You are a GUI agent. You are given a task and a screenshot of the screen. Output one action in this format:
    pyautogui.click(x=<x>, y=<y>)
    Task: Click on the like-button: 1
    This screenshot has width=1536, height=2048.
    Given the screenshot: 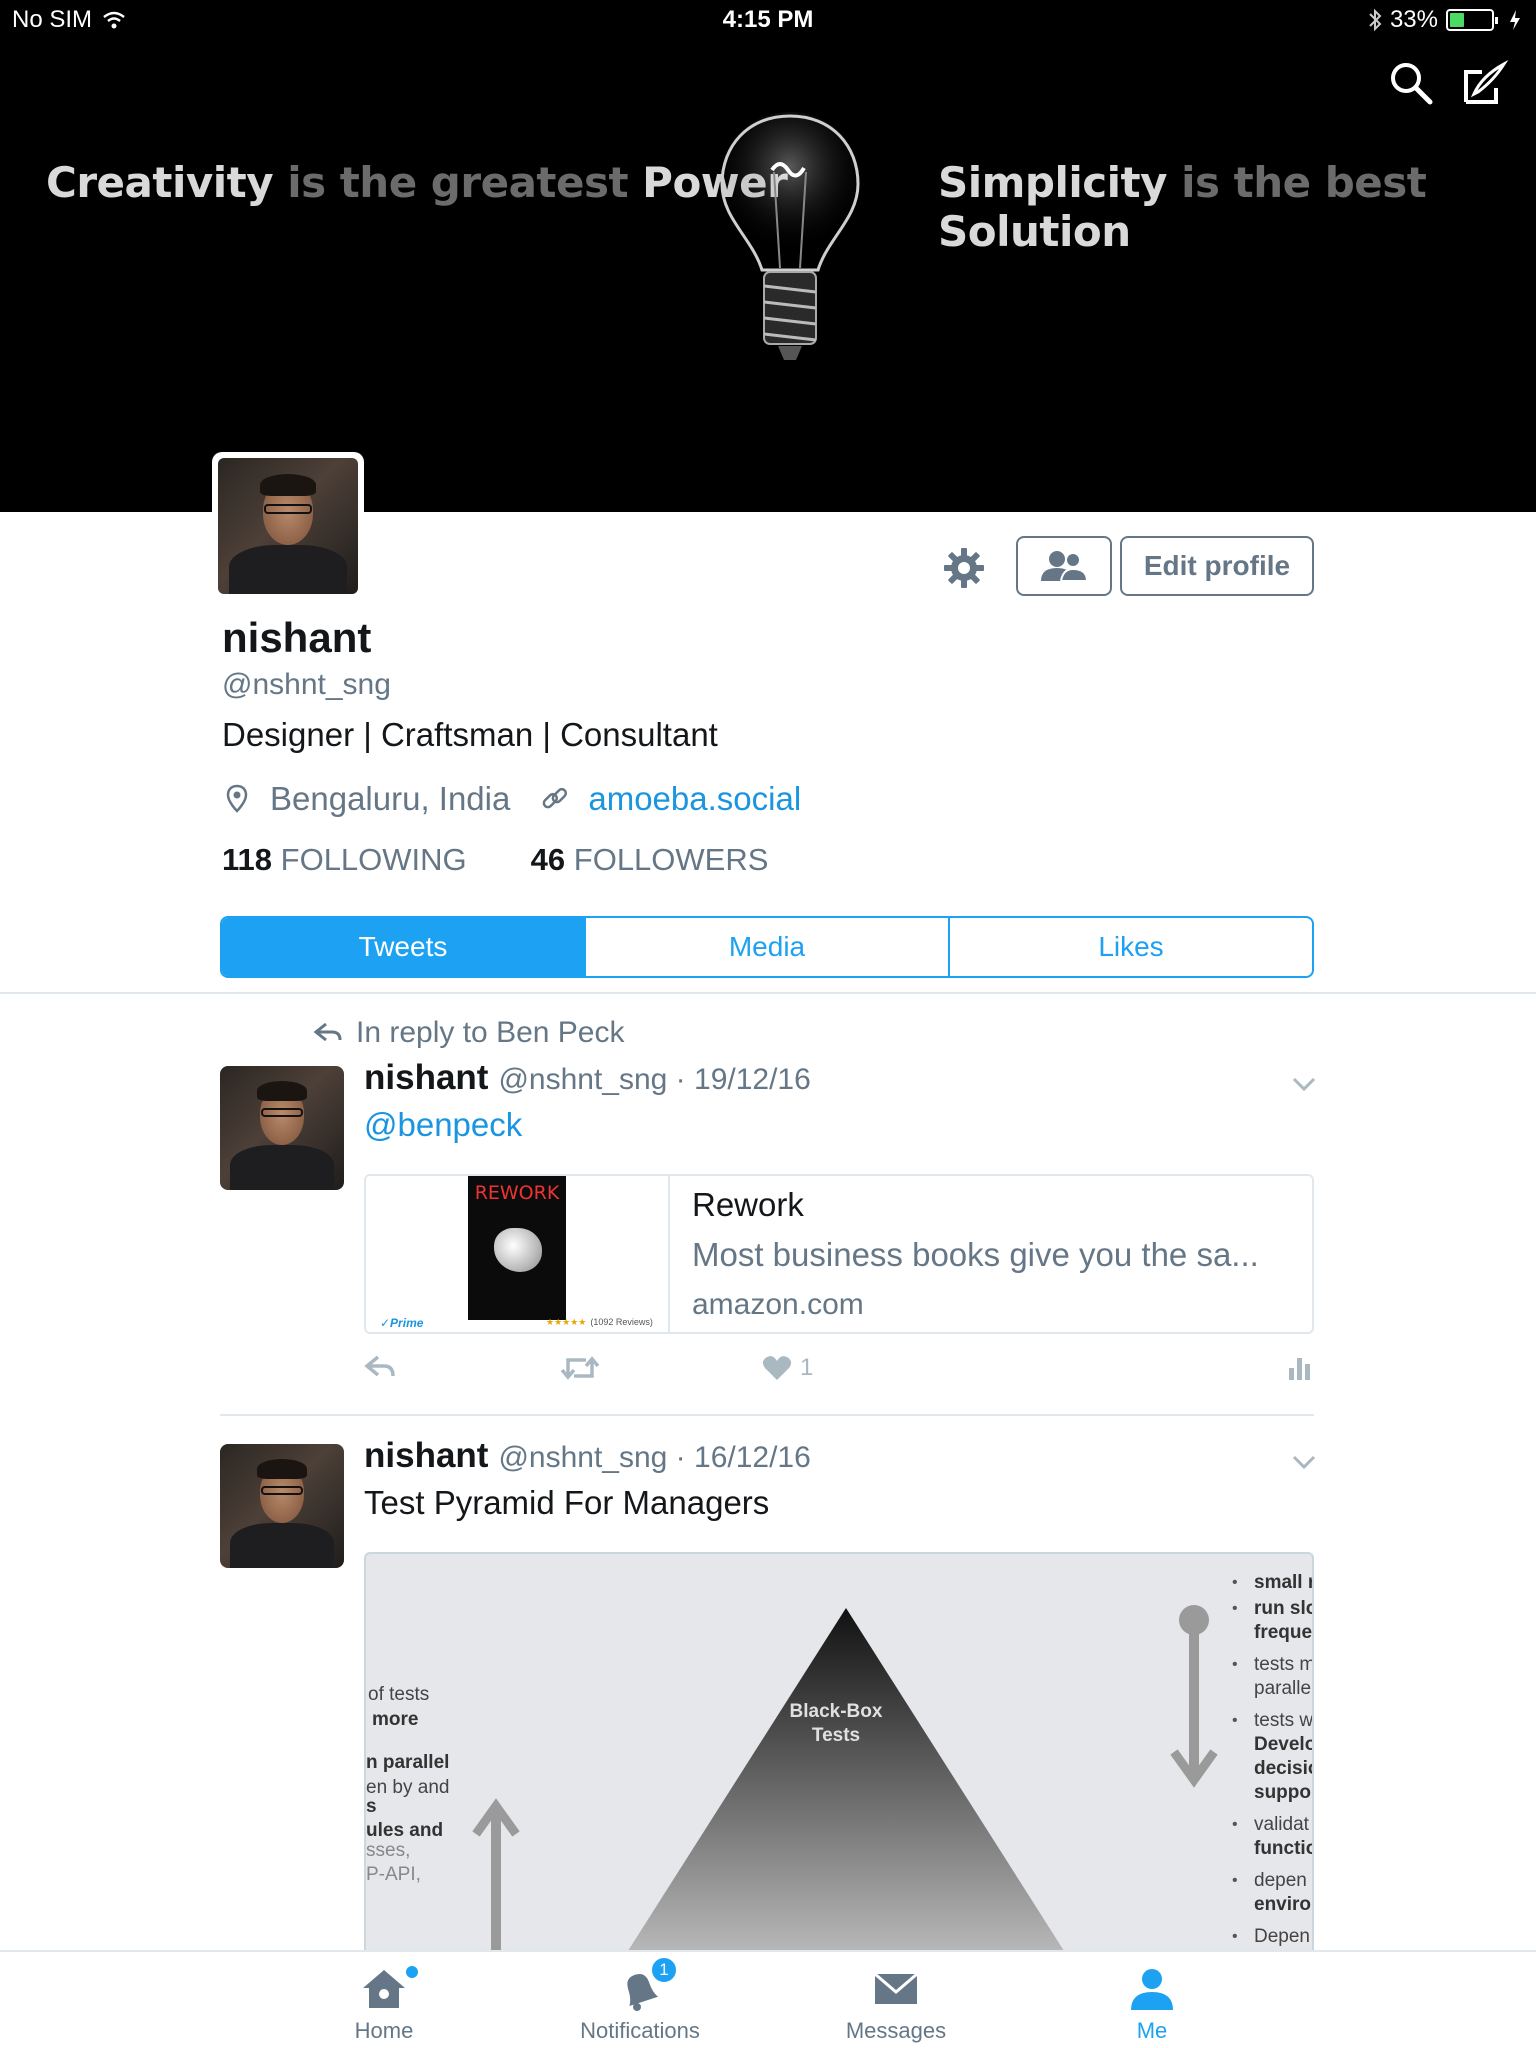 What is the action you would take?
    pyautogui.click(x=787, y=1368)
    